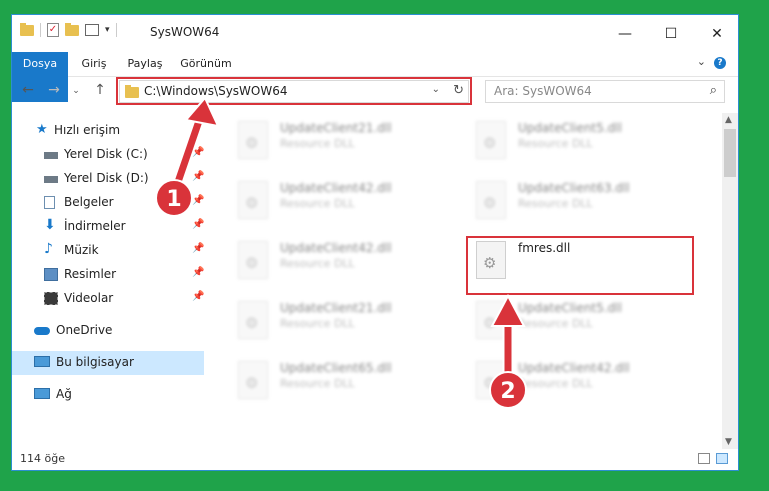 This screenshot has height=491, width=769. Describe the element at coordinates (508, 310) in the screenshot. I see `arrow-2-head` at that location.